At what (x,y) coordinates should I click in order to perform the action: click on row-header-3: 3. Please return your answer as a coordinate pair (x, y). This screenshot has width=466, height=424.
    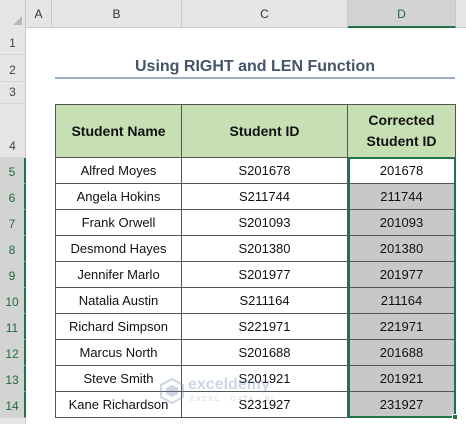
    Looking at the image, I should click on (13, 93).